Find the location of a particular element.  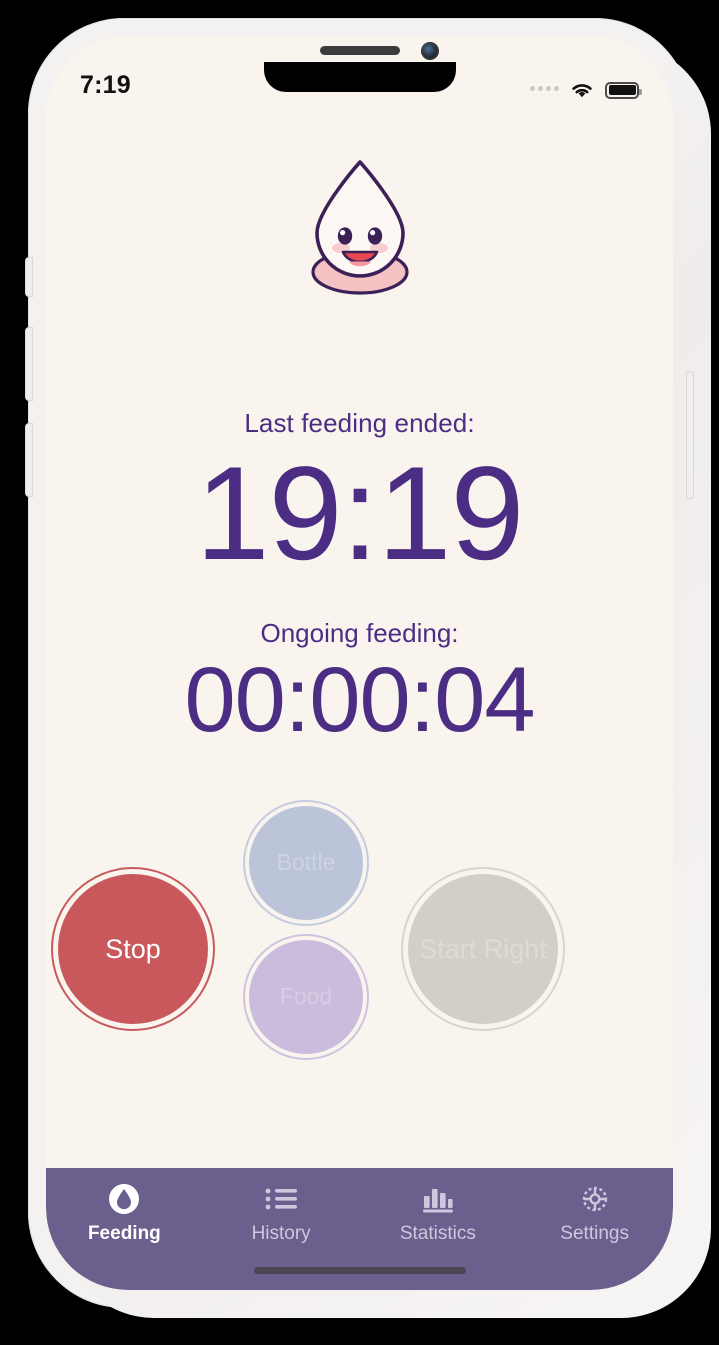

milk-drop-mascot-icon is located at coordinates (360, 223).